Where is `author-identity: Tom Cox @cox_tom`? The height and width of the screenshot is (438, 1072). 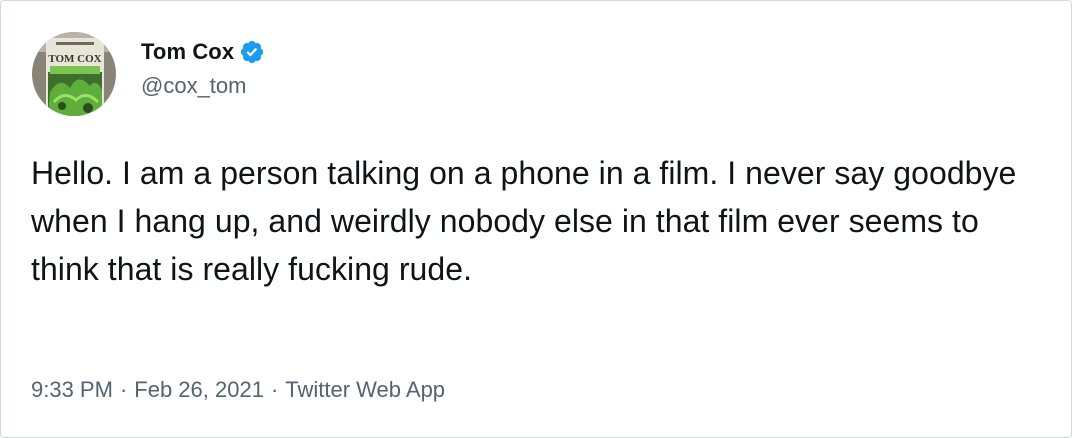
author-identity: Tom Cox @cox_tom is located at coordinates (203, 69).